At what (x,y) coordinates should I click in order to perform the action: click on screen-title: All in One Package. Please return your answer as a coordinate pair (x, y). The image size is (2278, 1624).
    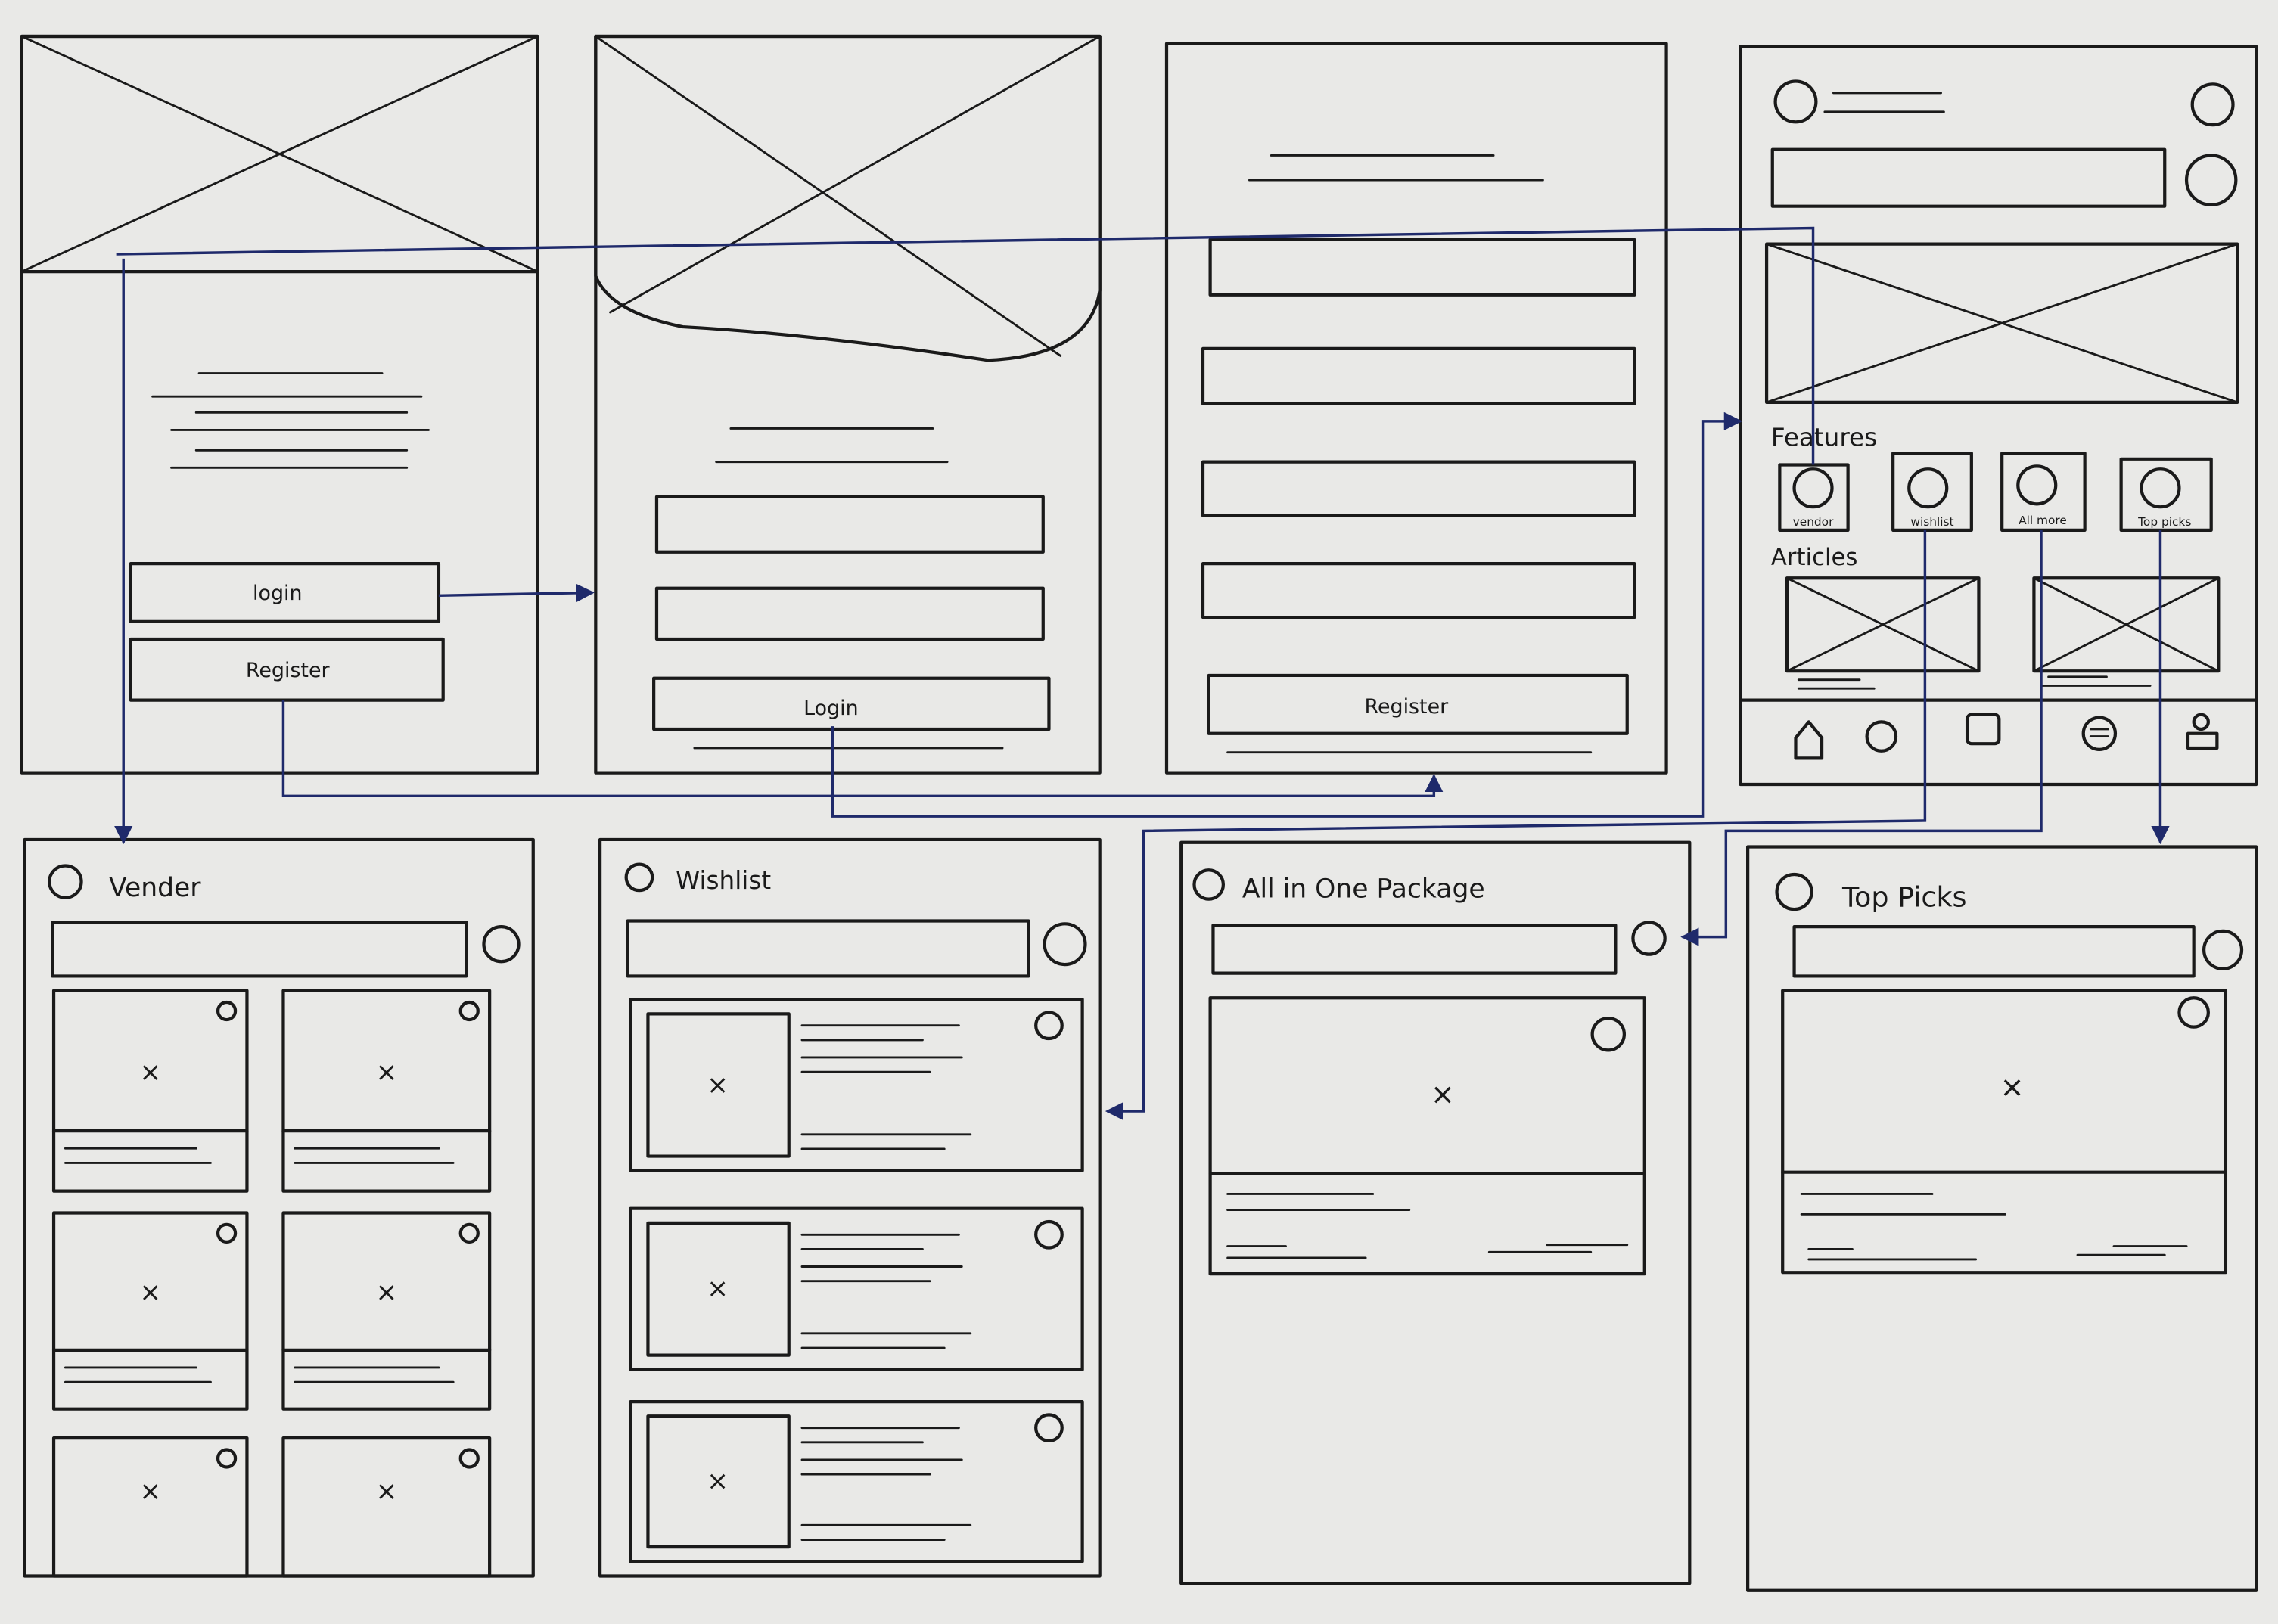
    Looking at the image, I should click on (1363, 889).